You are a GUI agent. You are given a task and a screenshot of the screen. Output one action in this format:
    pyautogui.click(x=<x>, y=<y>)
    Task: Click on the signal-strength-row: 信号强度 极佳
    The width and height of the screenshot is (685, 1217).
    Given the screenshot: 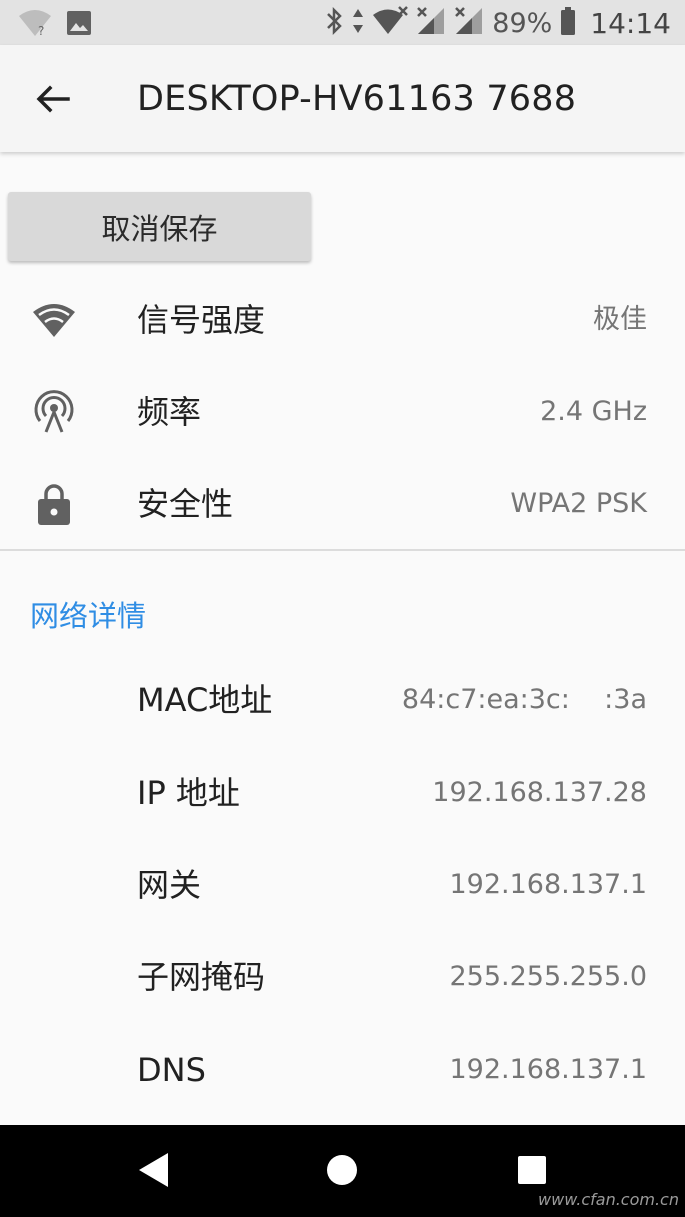 What is the action you would take?
    pyautogui.click(x=342, y=320)
    